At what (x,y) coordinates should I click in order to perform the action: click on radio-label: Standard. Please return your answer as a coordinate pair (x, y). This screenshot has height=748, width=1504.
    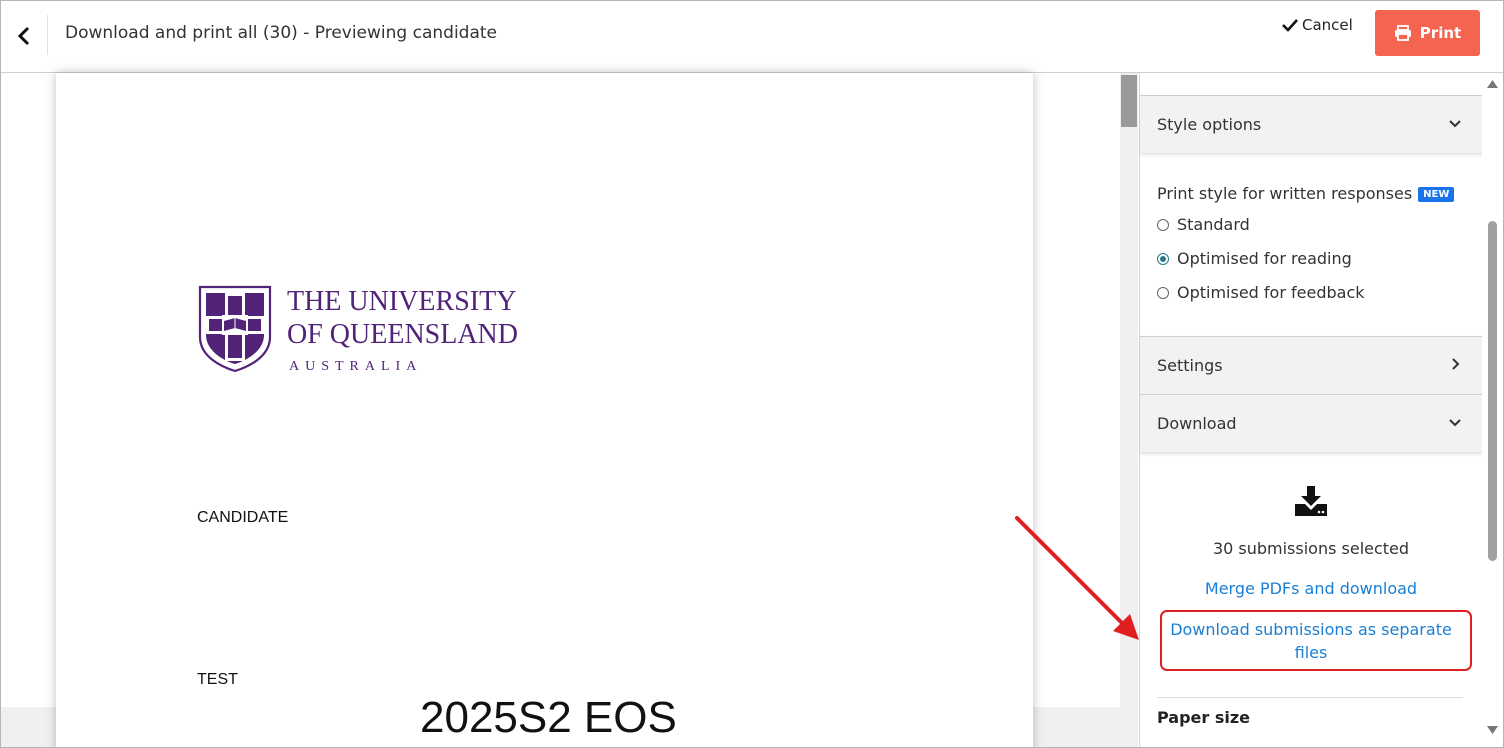
    Looking at the image, I should click on (1213, 224).